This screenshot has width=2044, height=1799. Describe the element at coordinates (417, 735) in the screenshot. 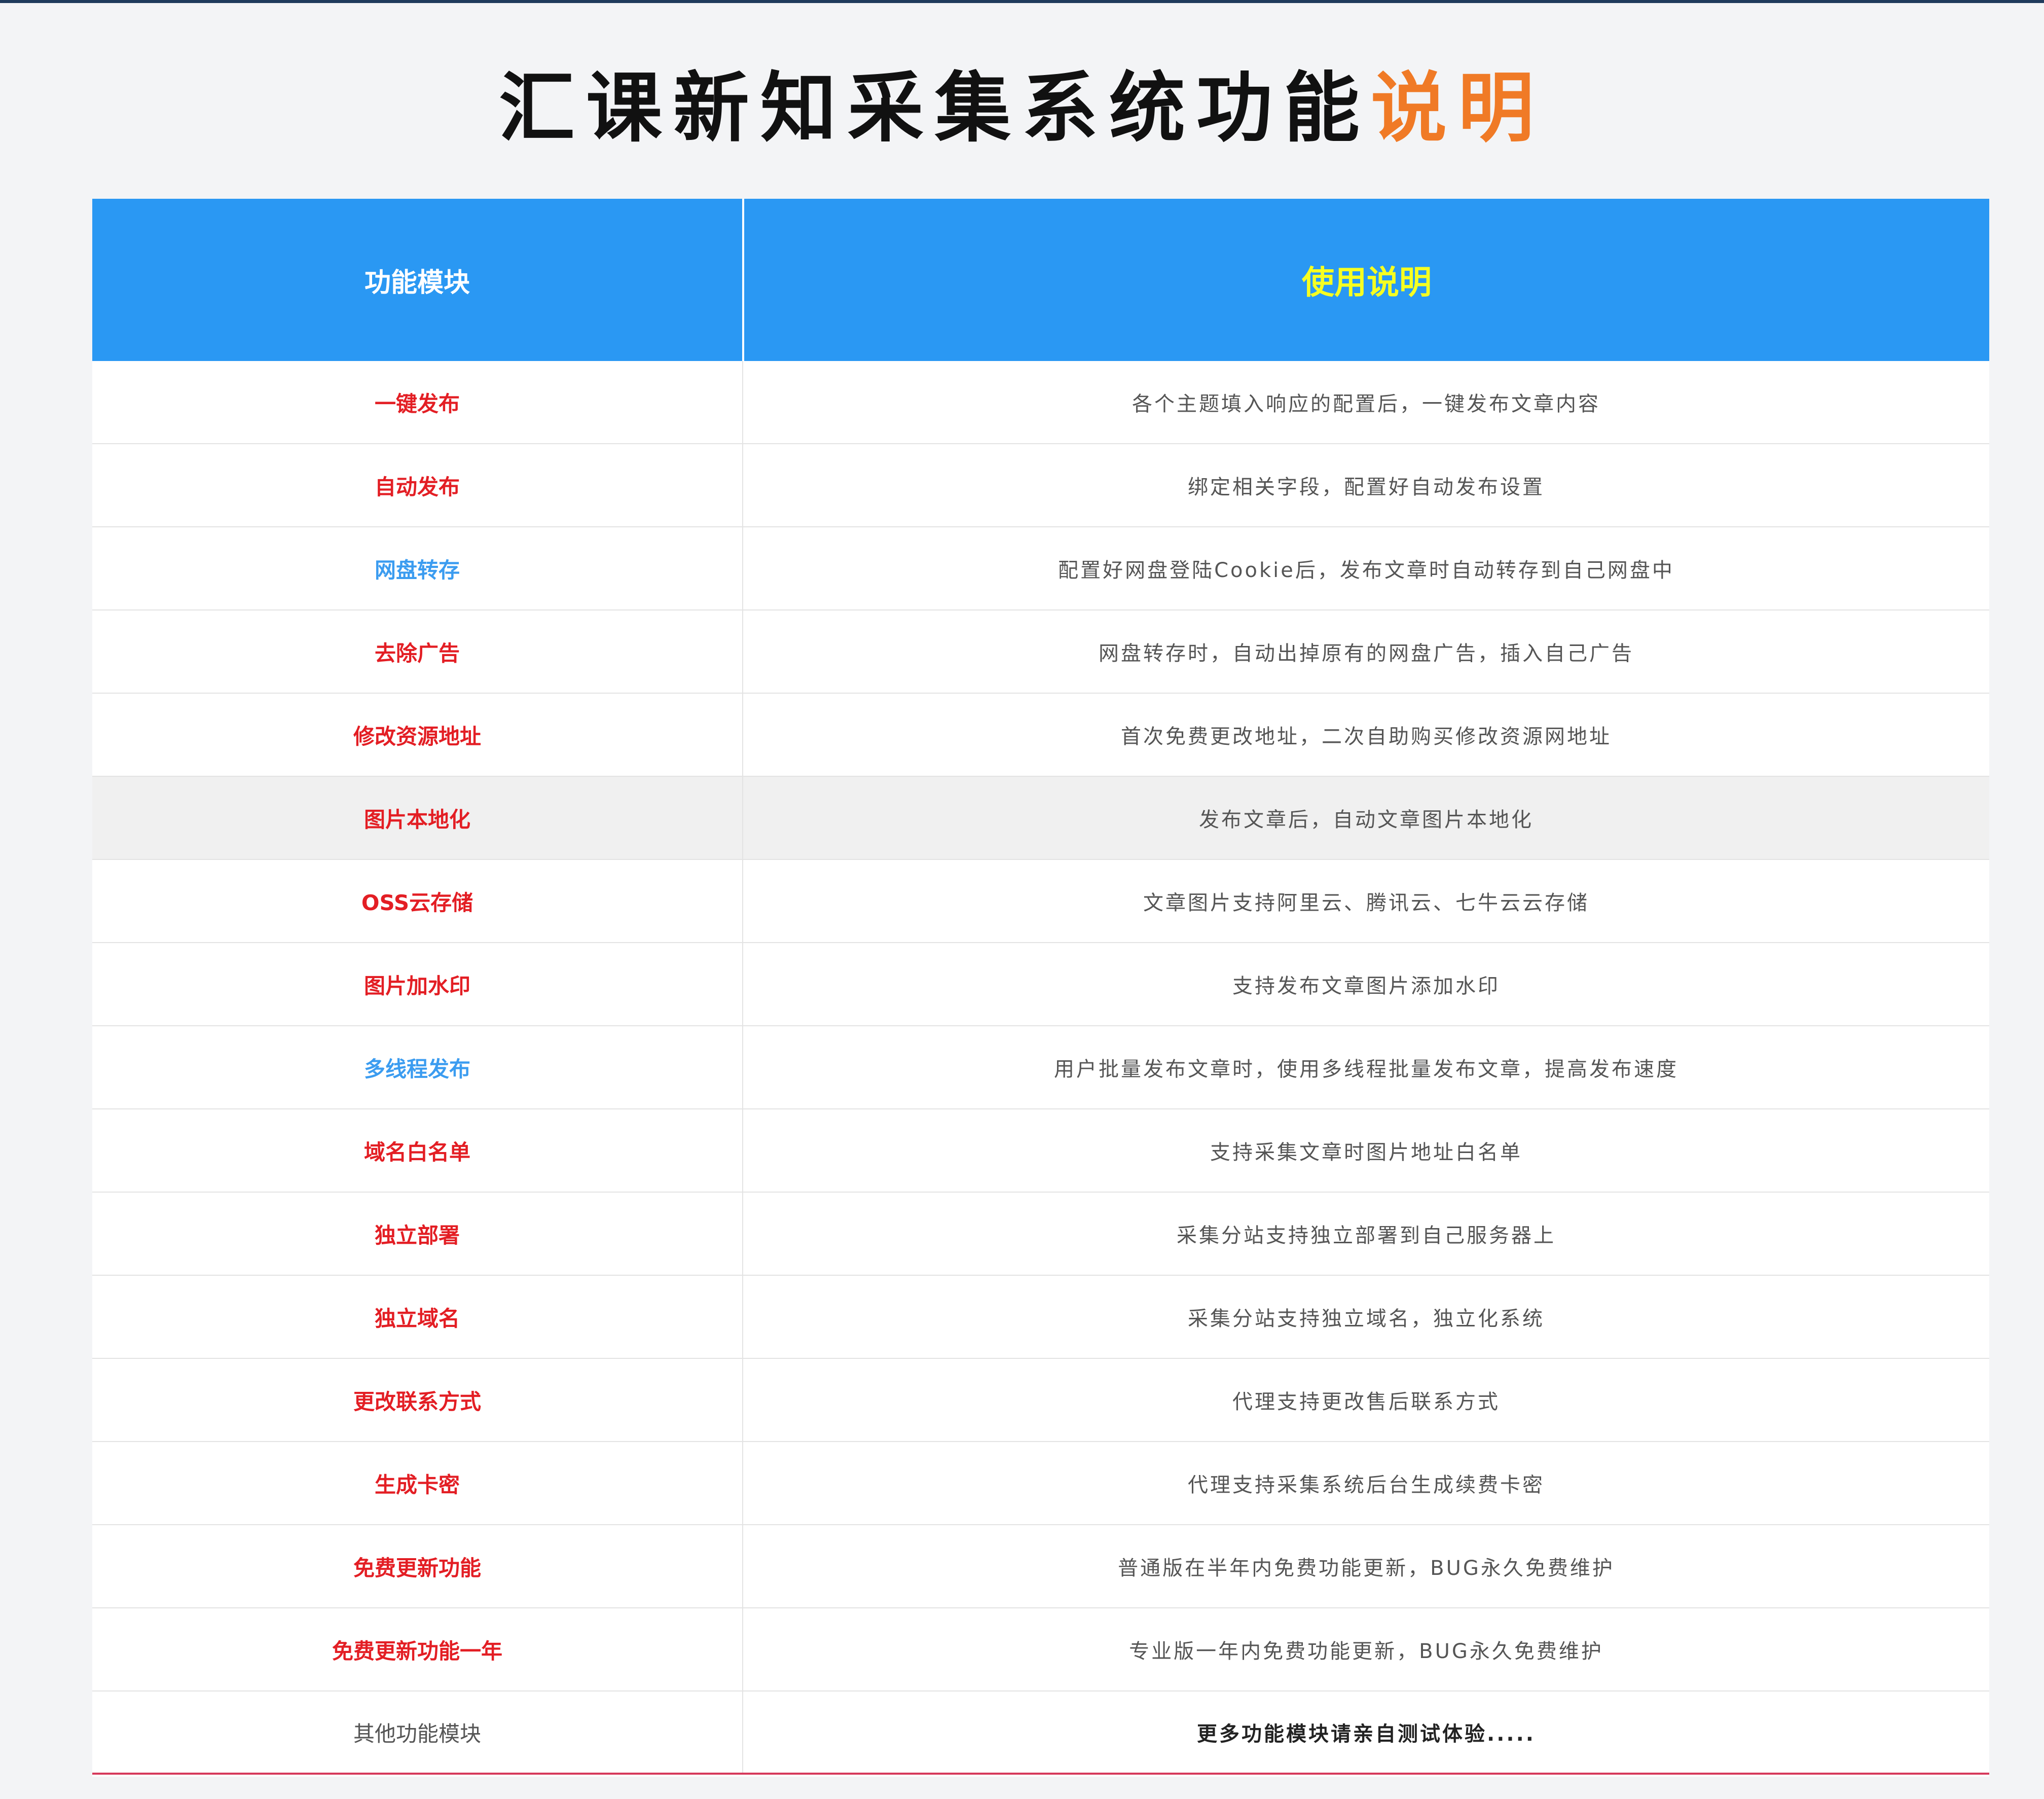

I see `module-name-cell: 修改资源地址` at that location.